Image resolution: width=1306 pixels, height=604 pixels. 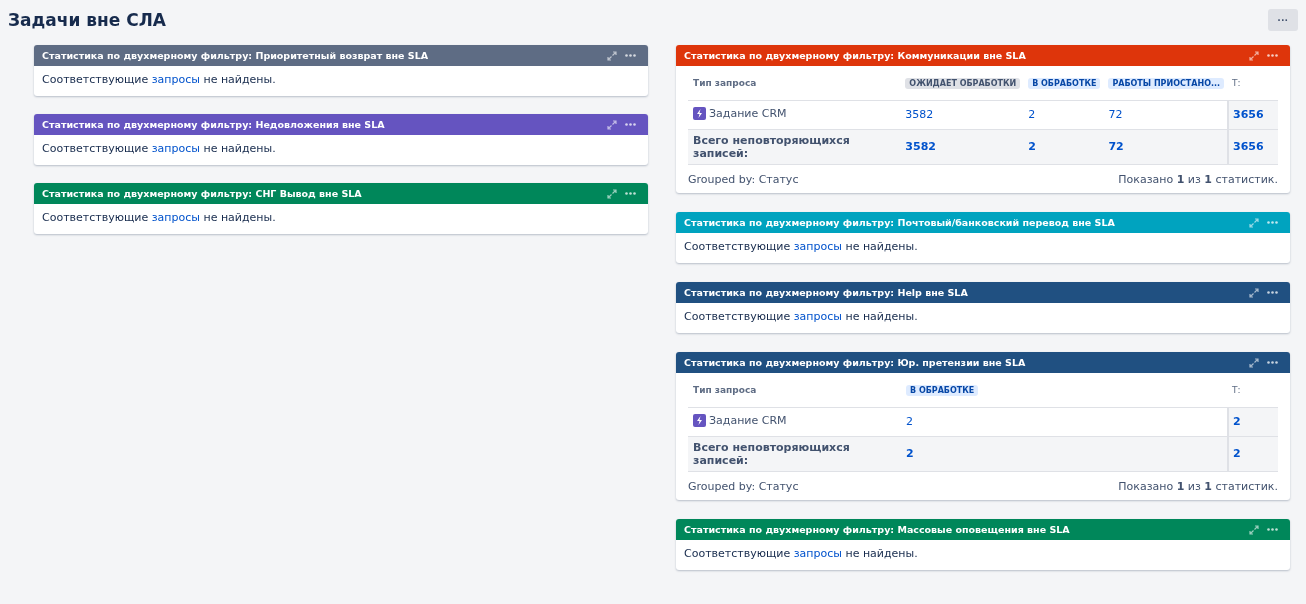 What do you see at coordinates (963, 83) in the screenshot?
I see `status-lozenge: ОЖИДАЕТ ОБРАБОТКИ` at bounding box center [963, 83].